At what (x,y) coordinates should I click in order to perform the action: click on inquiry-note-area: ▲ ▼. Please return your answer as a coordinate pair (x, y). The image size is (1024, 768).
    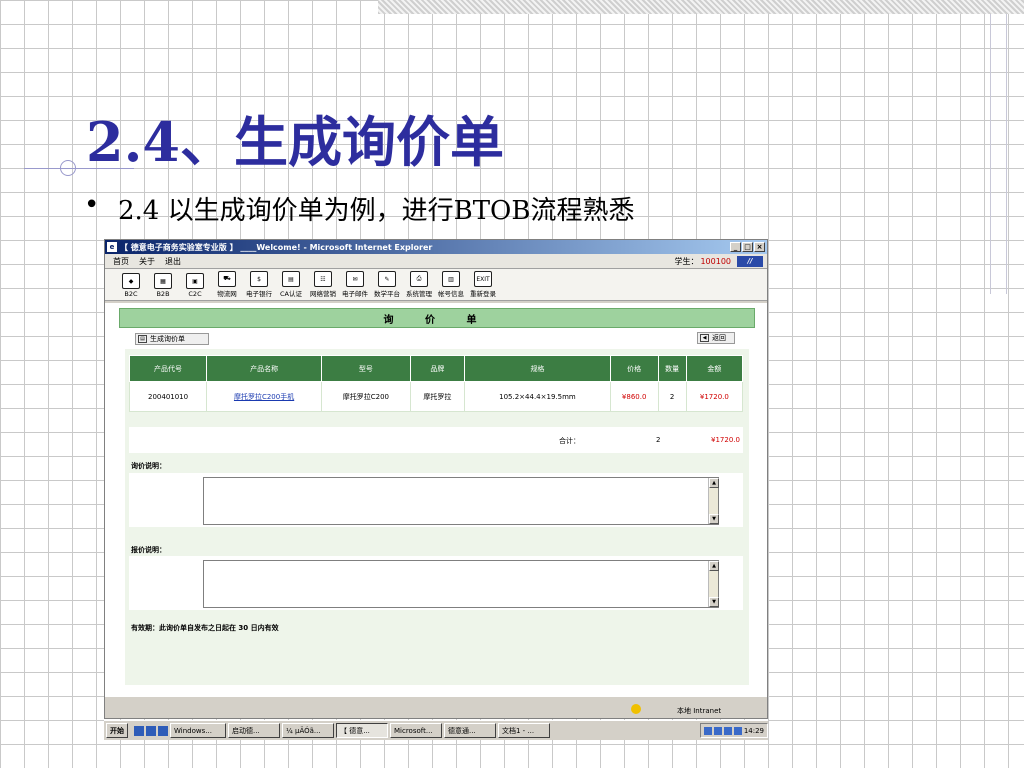
    Looking at the image, I should click on (436, 500).